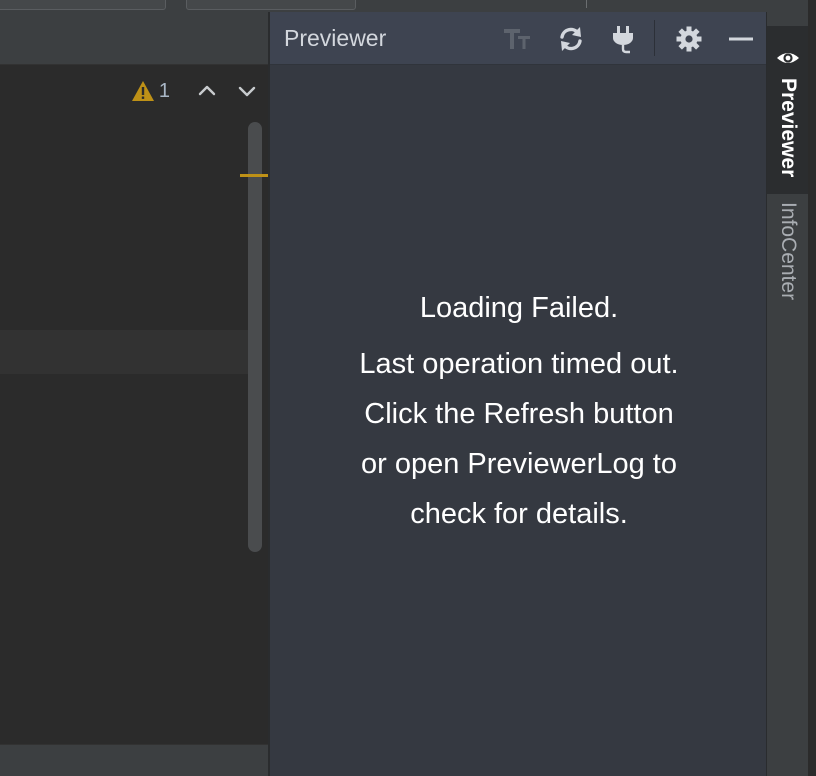  I want to click on toolbar-divider, so click(586, 4).